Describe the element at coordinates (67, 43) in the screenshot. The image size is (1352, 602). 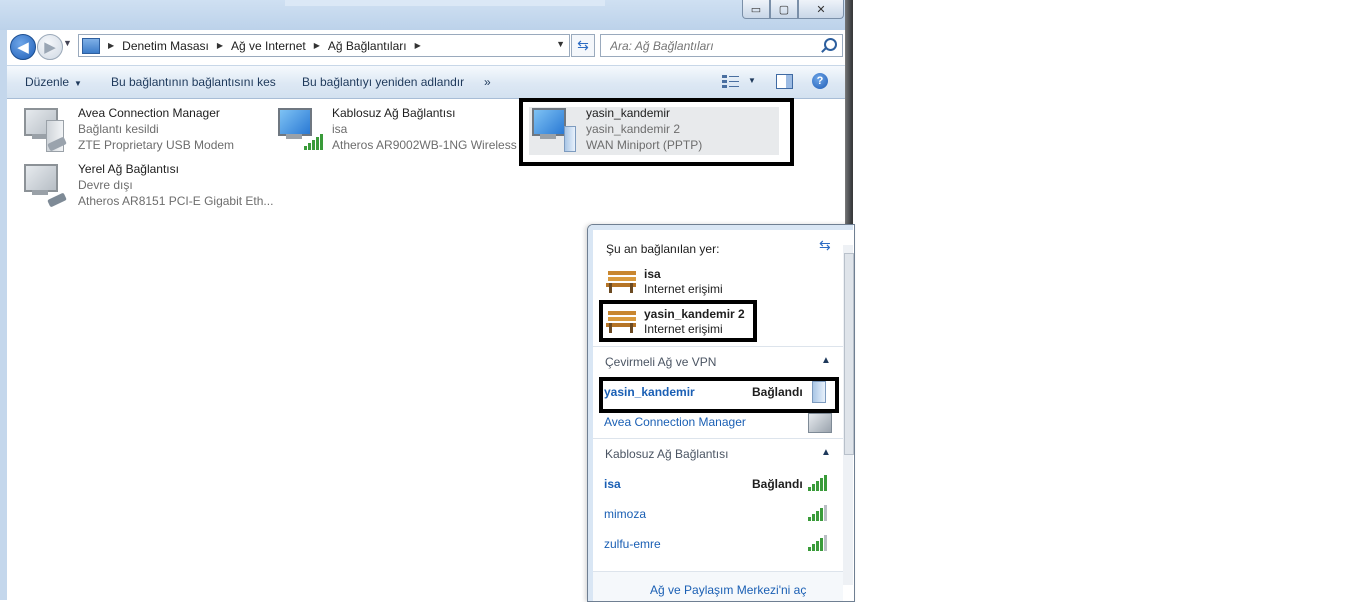
I see `recent-pages-dropdown: ▼` at that location.